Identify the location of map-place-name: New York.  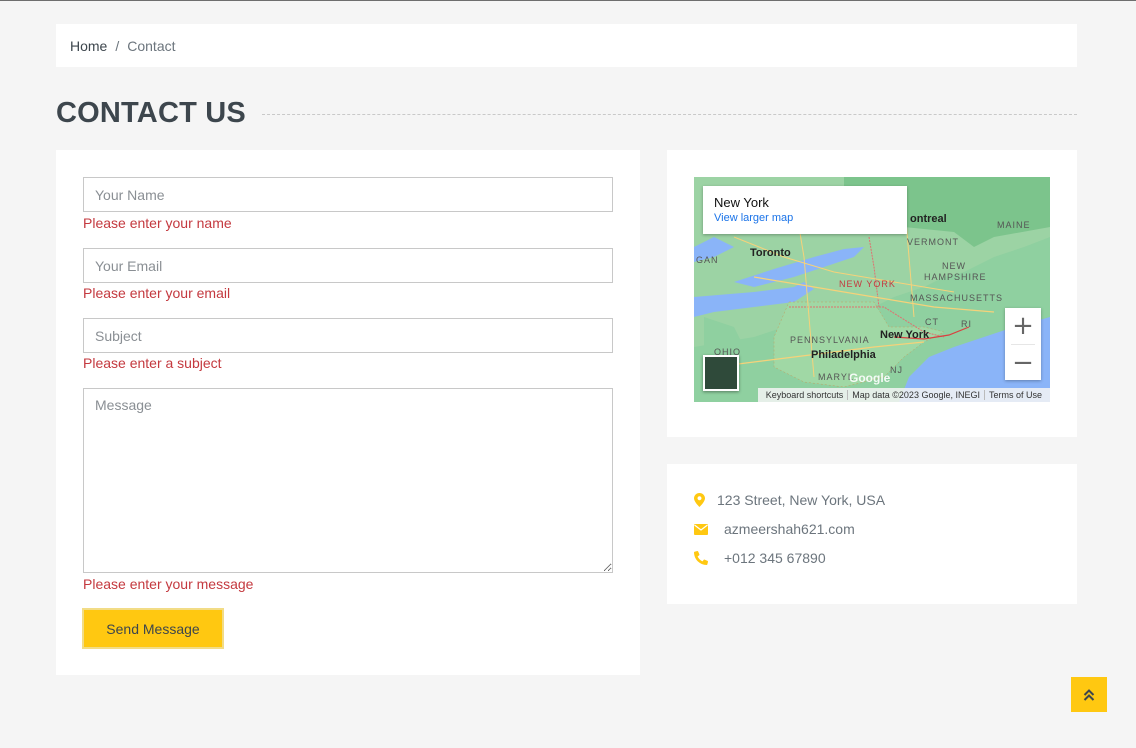
(741, 202).